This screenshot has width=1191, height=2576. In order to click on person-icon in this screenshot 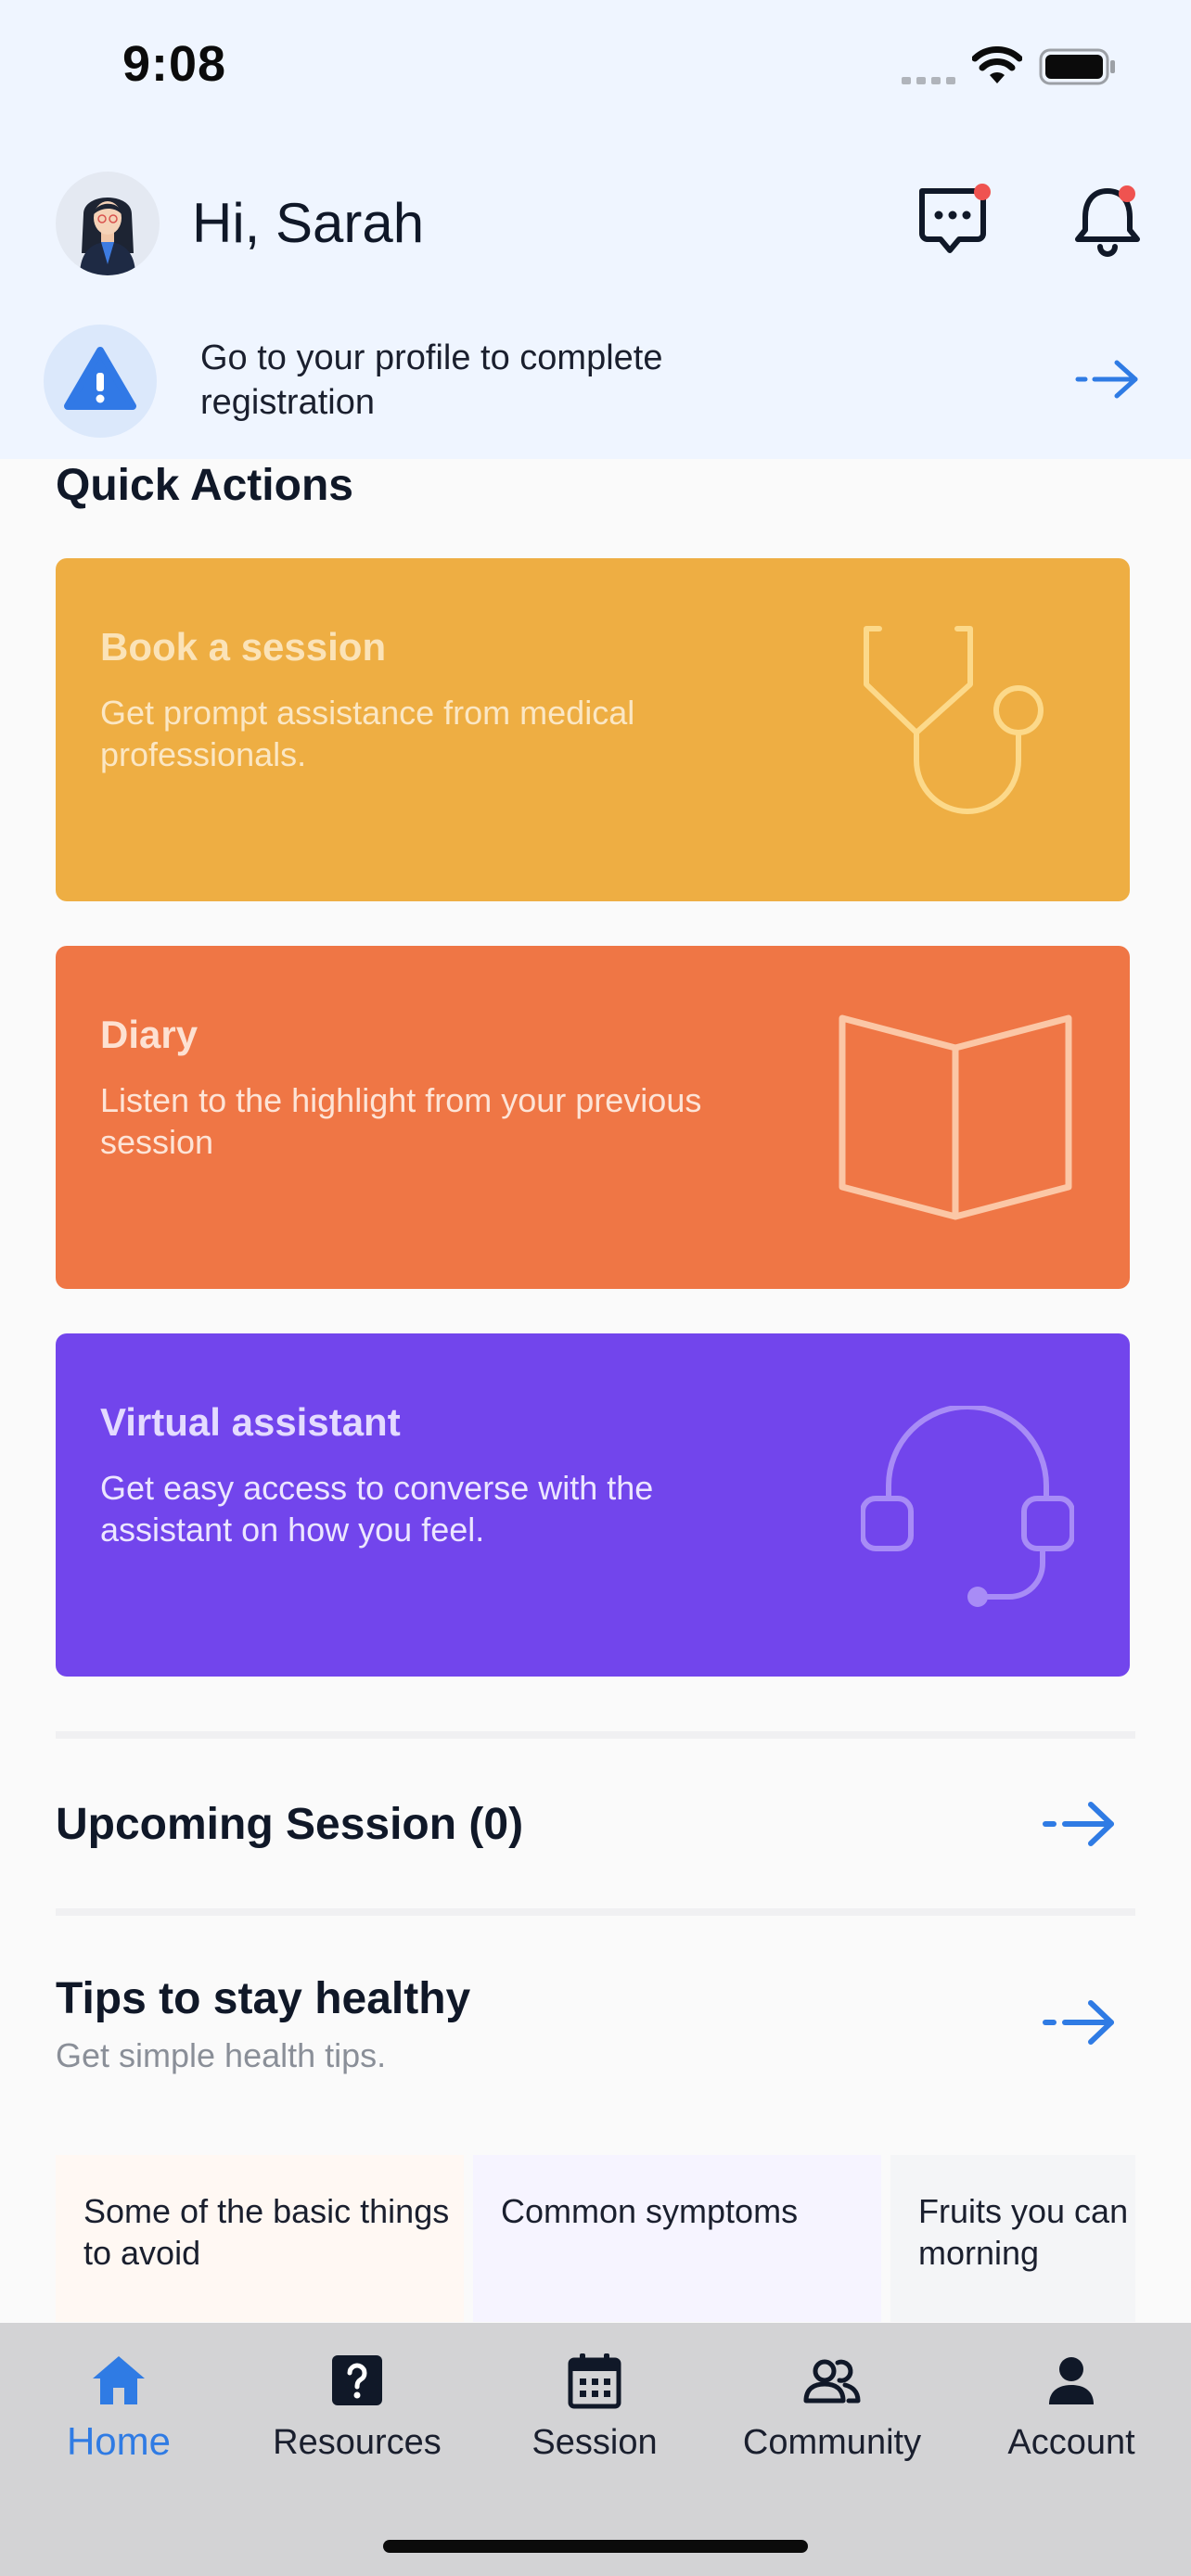, I will do `click(1071, 2380)`.